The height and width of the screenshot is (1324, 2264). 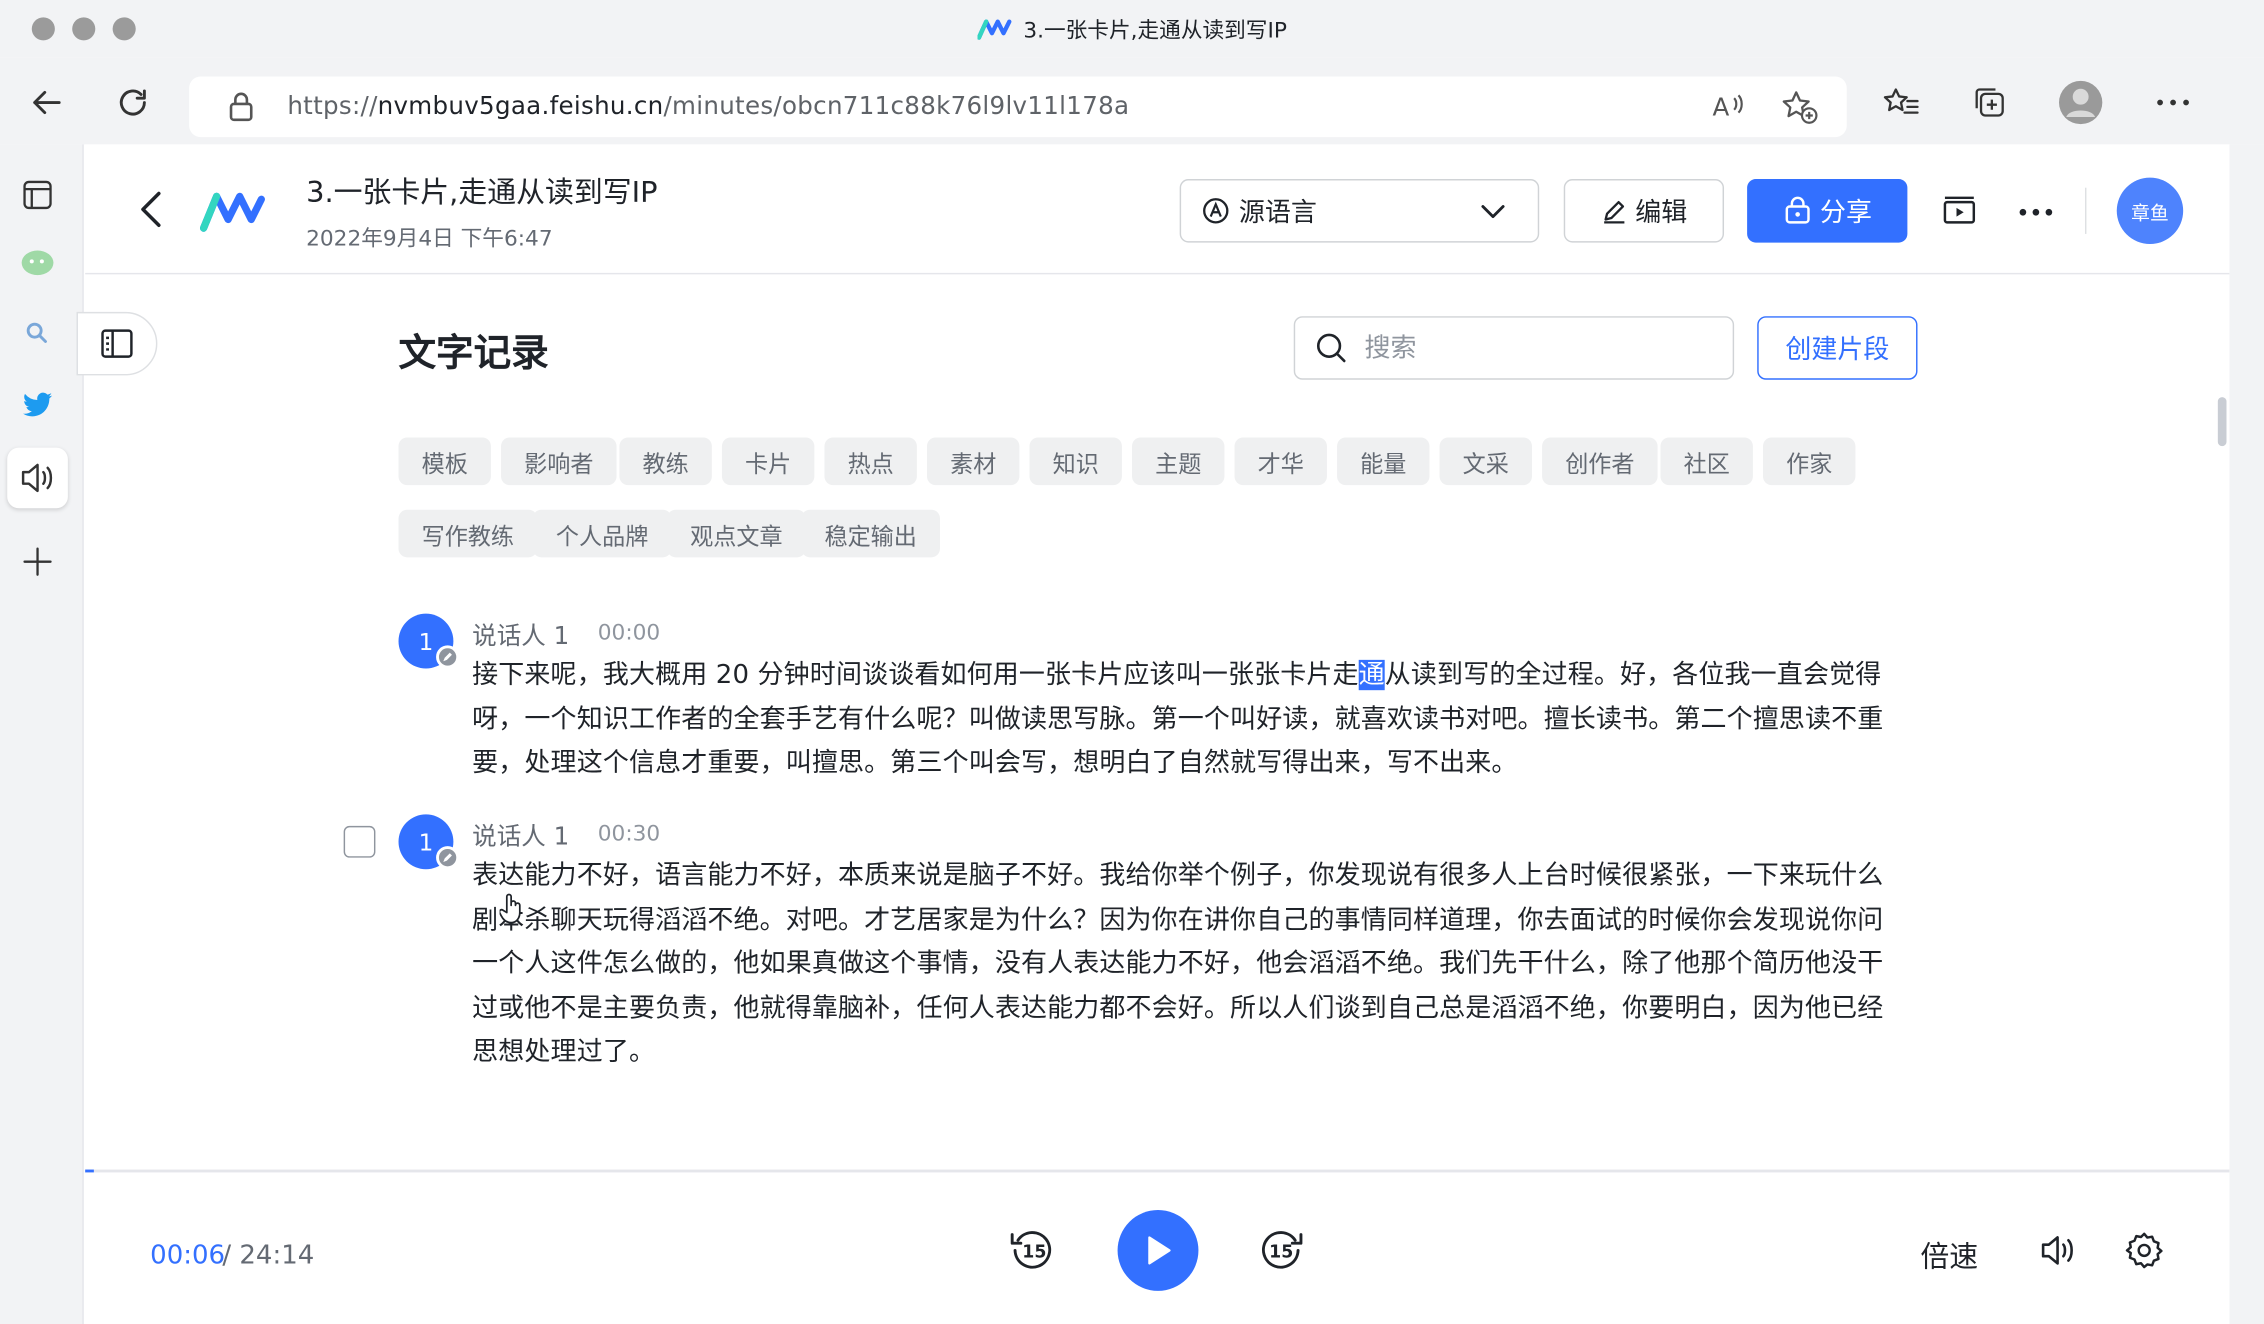 I want to click on keyword-tag: 知识, so click(x=1075, y=461).